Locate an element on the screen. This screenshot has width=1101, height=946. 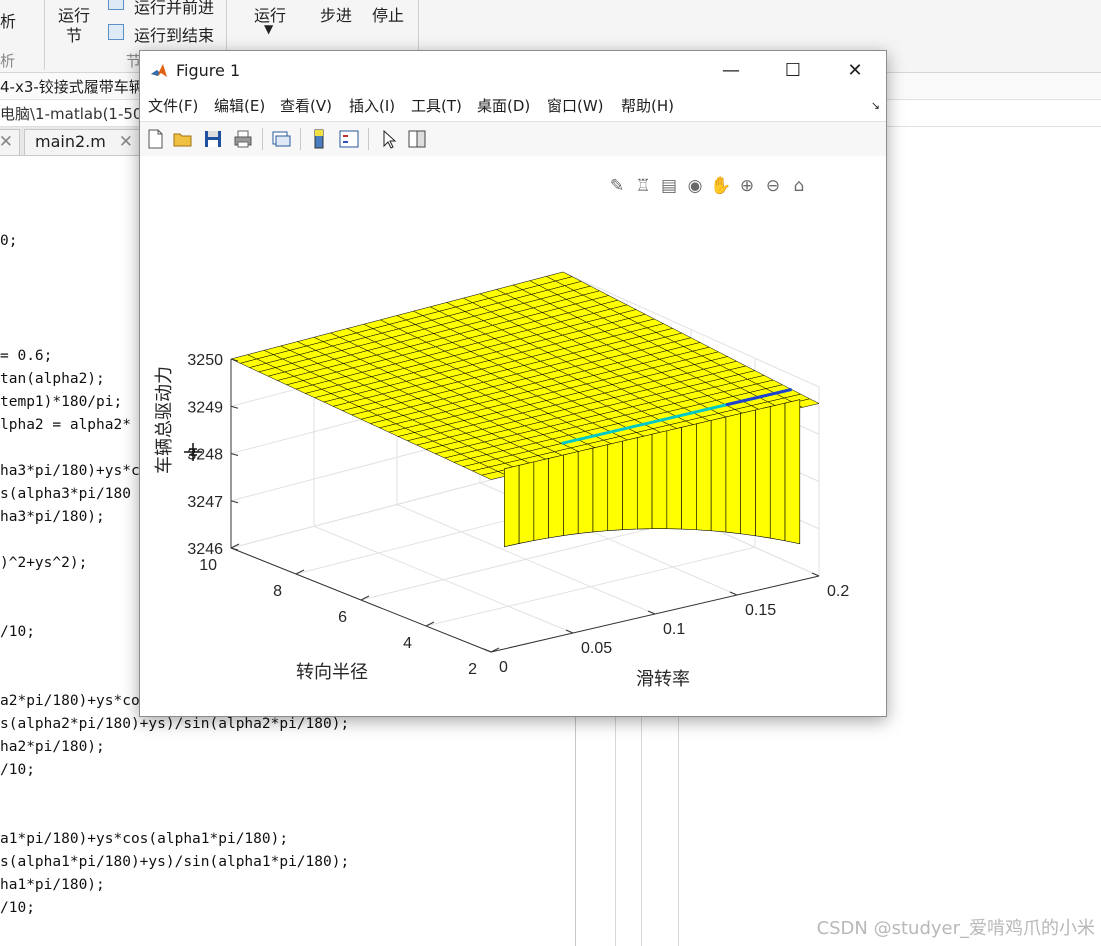
property-inspector-icon is located at coordinates (417, 139).